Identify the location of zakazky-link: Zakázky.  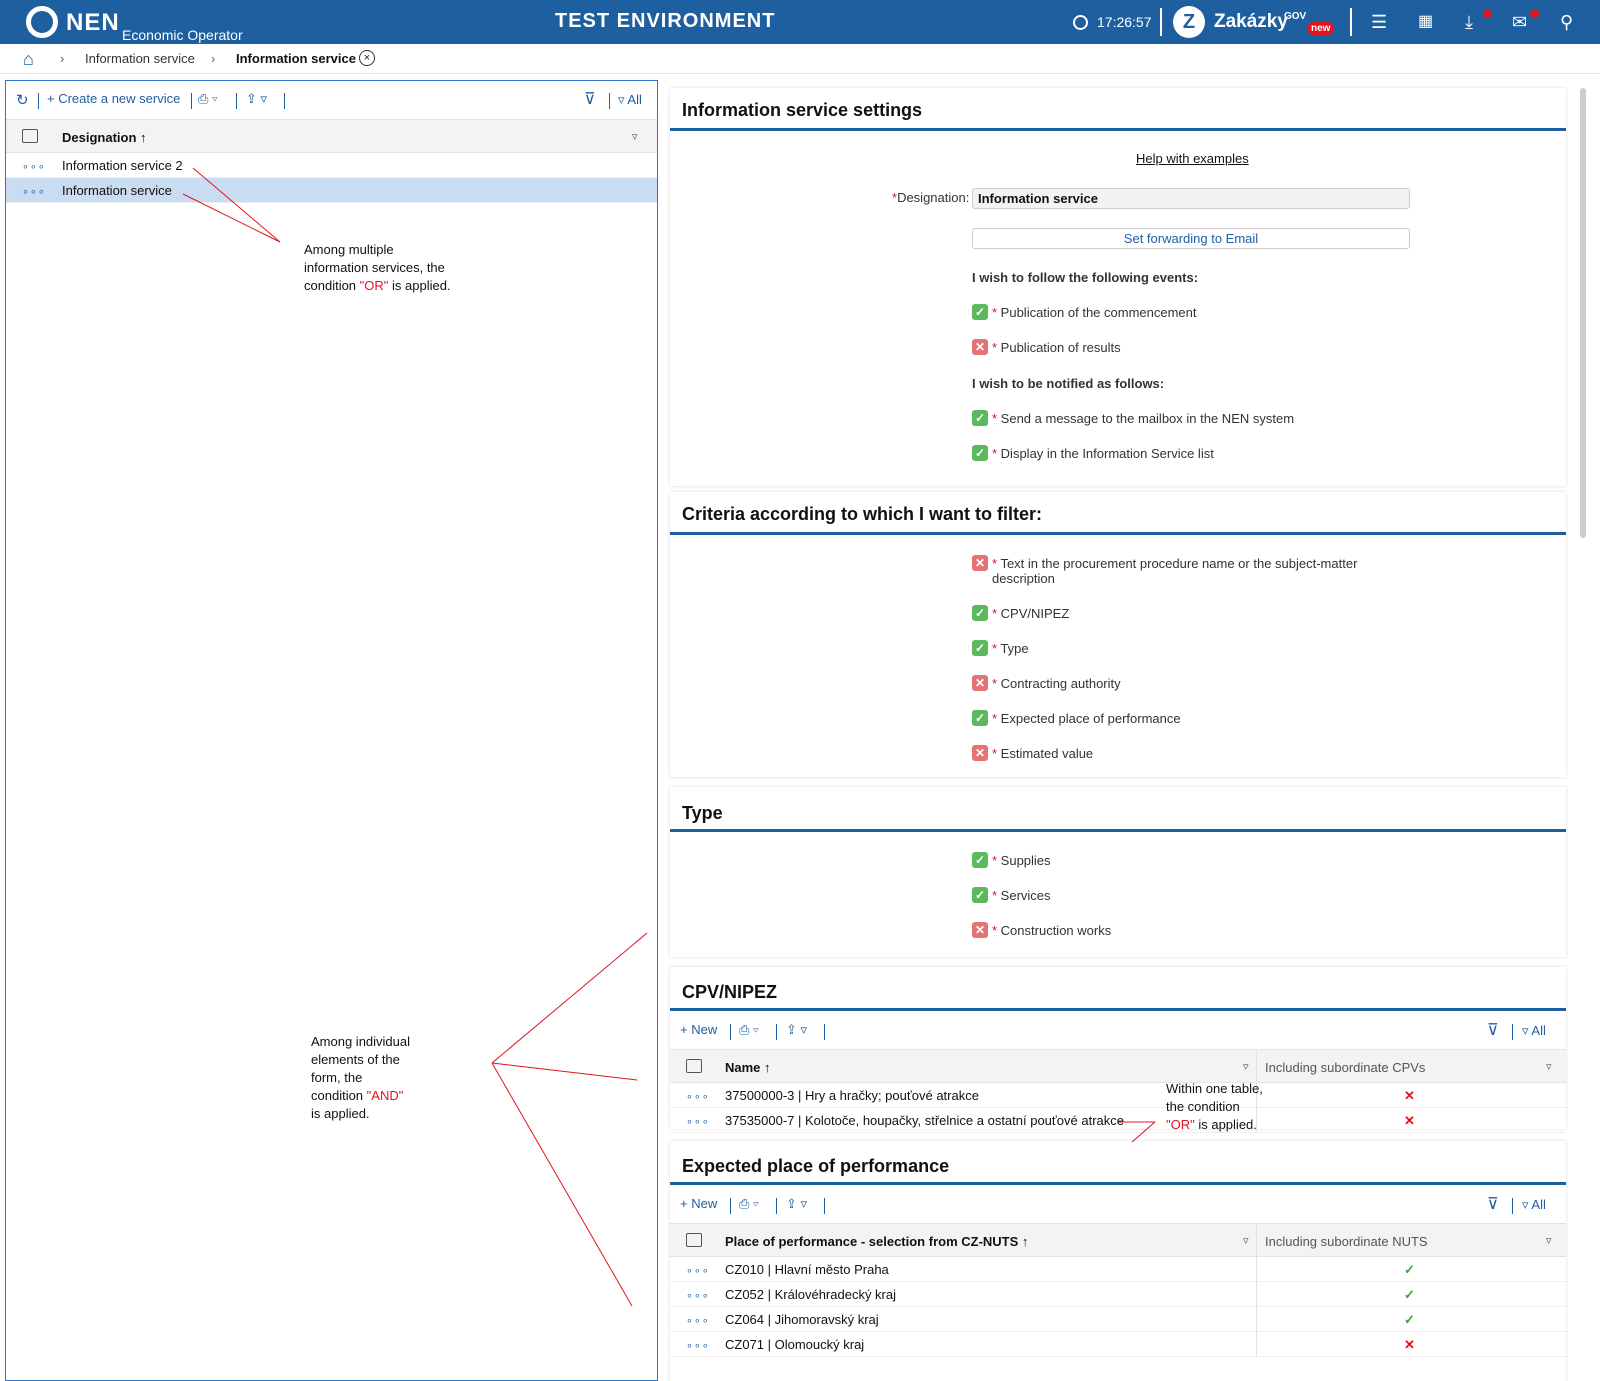
(1251, 22).